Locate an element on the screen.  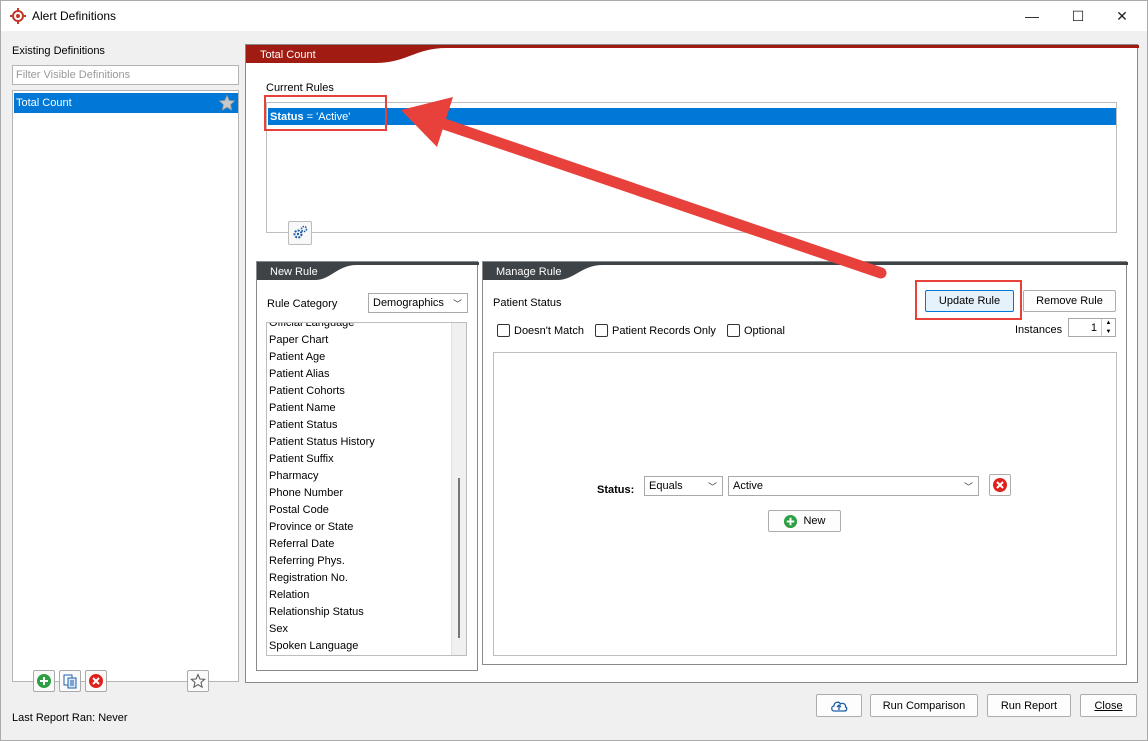
upload-button is located at coordinates (839, 705).